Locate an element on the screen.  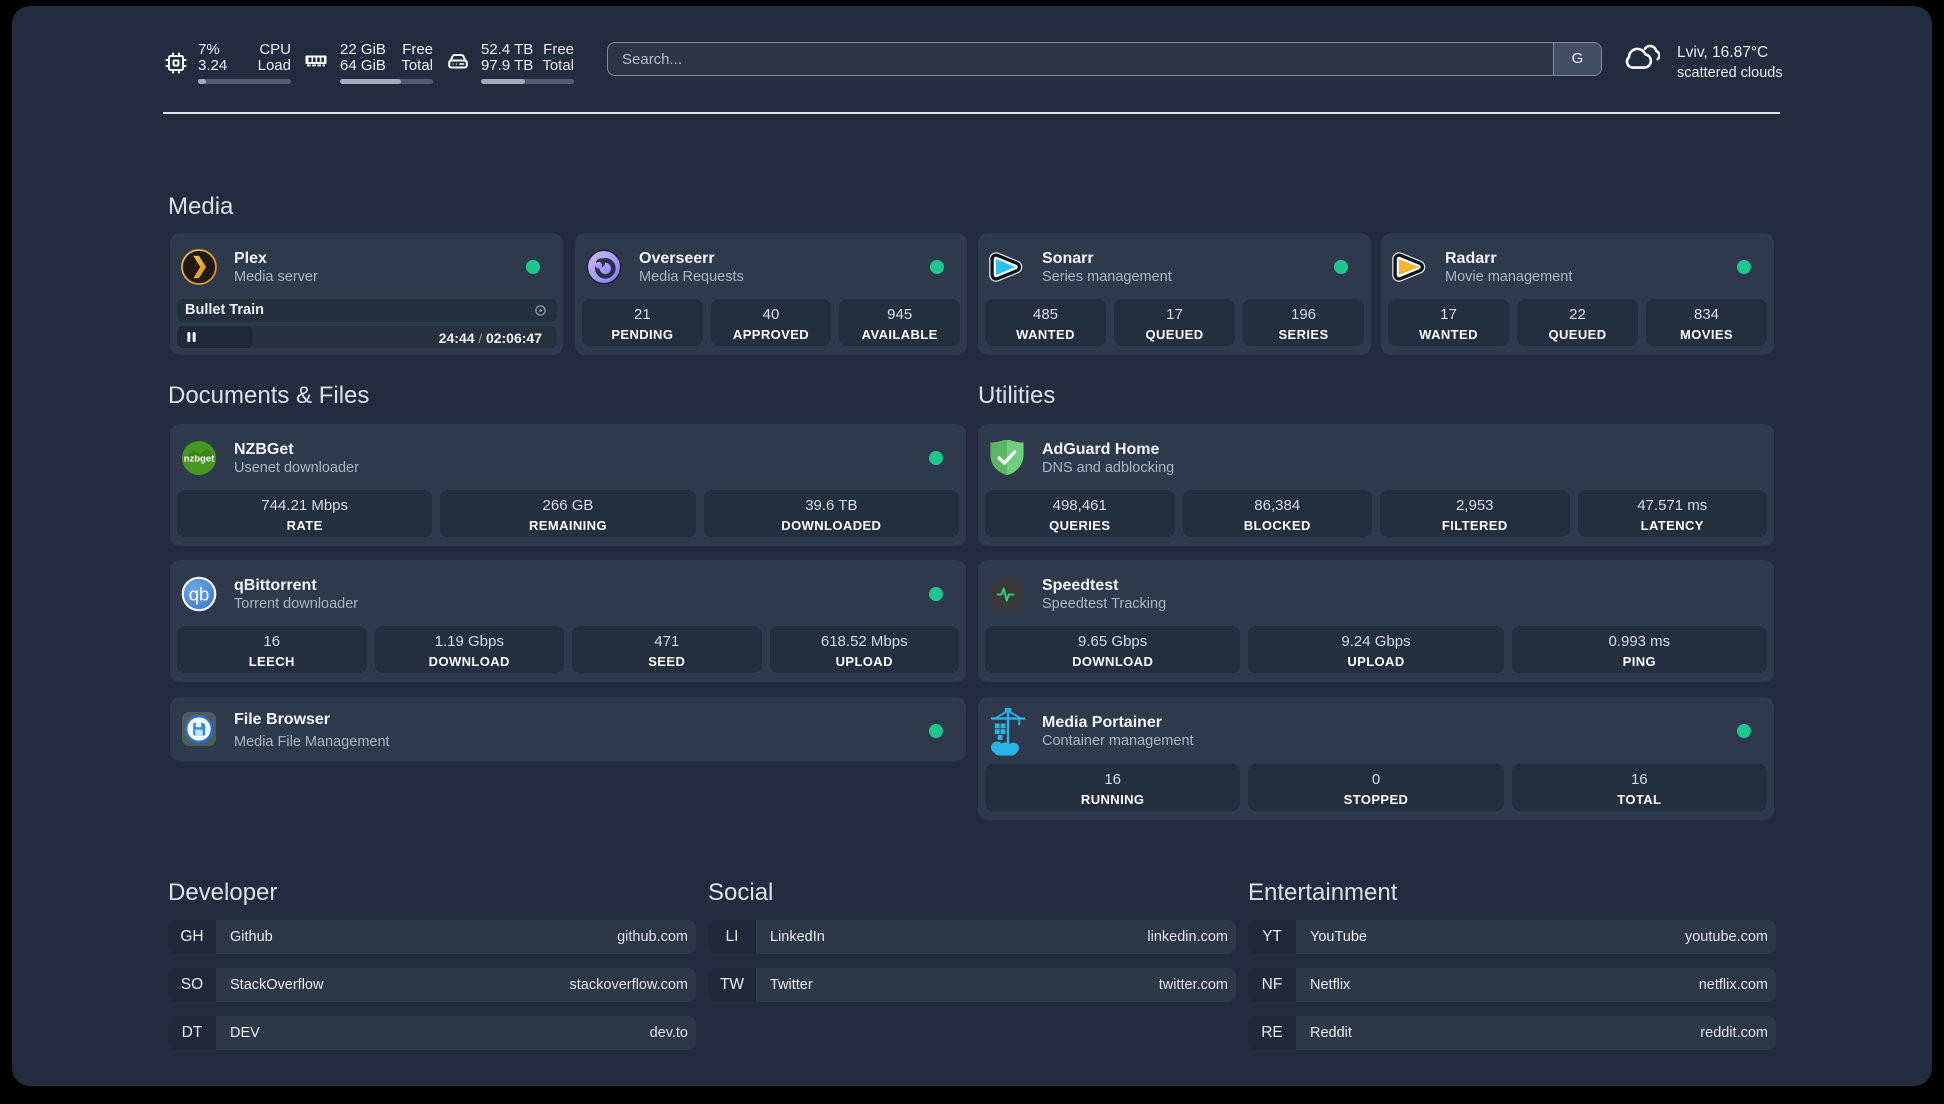
svg-text: qb is located at coordinates (199, 594).